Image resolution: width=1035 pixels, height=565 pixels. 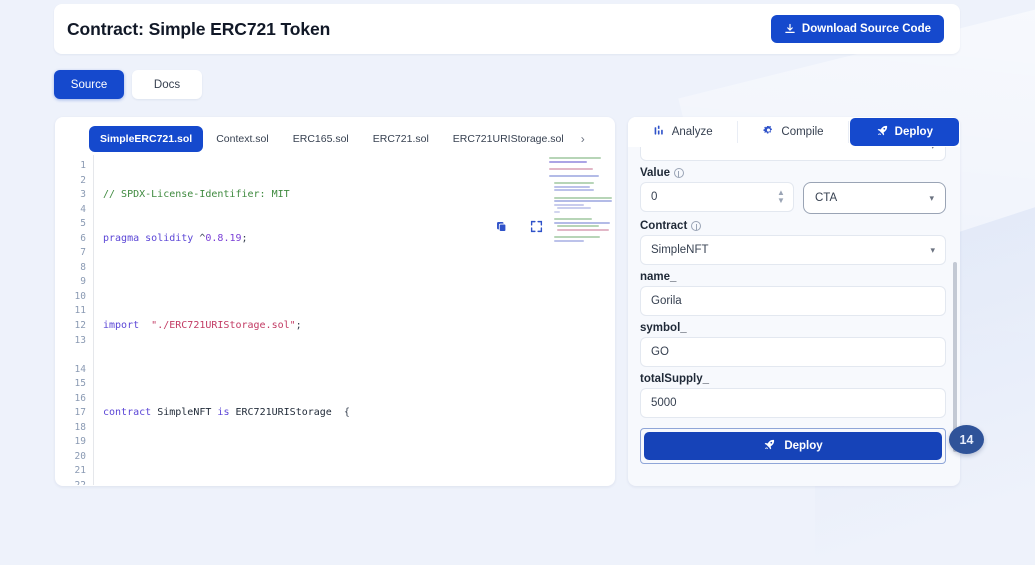 I want to click on file-tab-simpleerc721: SimpleERC721.sol, so click(x=146, y=139).